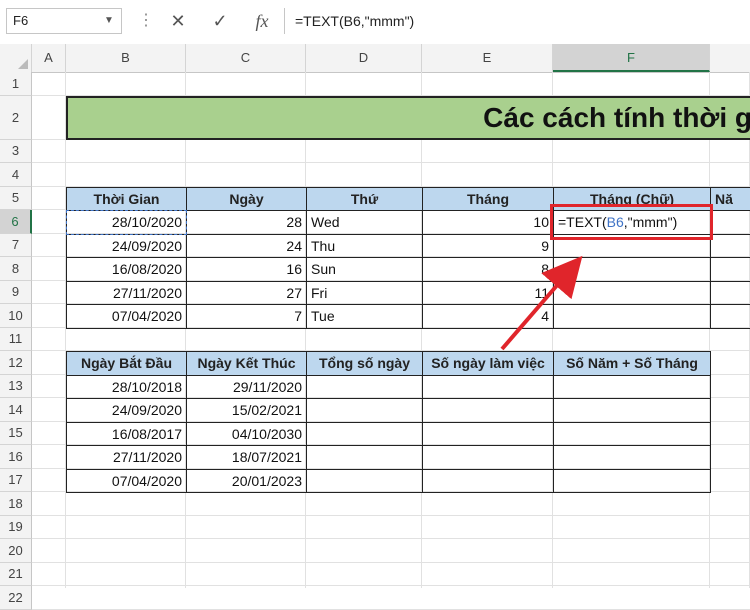  I want to click on table2-header-cell: Tổng số ngày, so click(364, 363).